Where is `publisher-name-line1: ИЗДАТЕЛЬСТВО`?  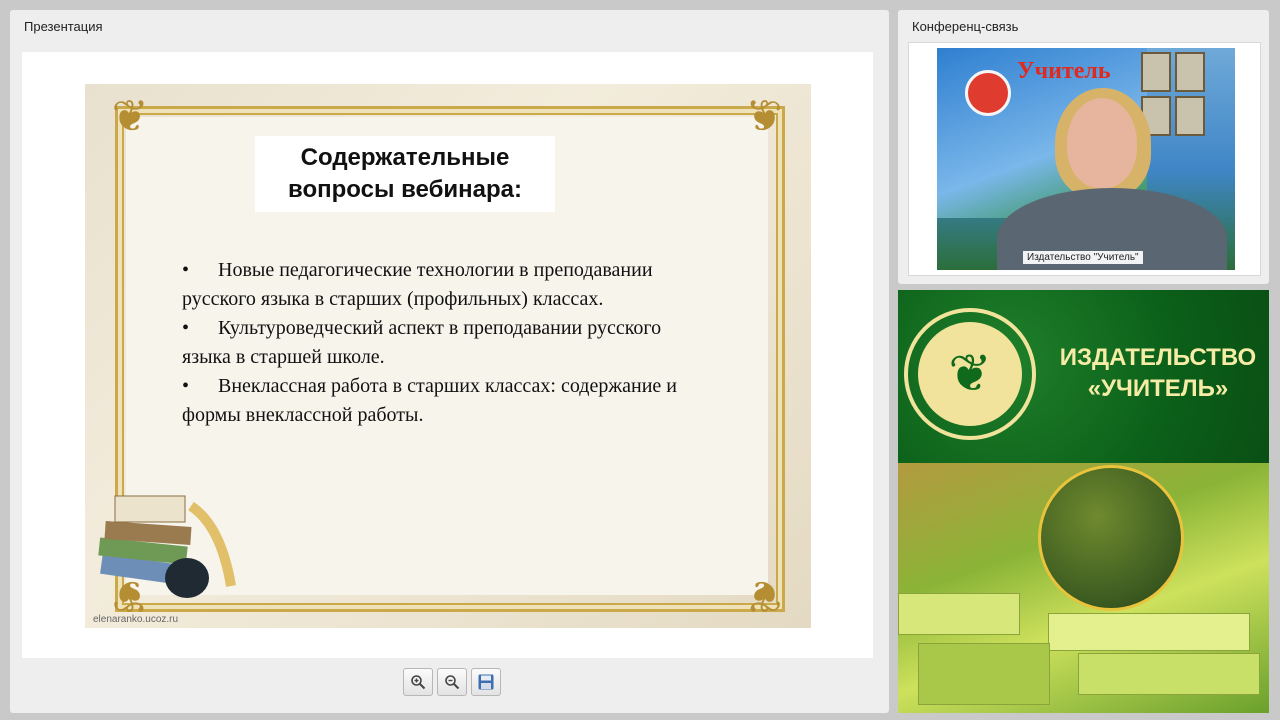
publisher-name-line1: ИЗДАТЕЛЬСТВО is located at coordinates (1158, 357).